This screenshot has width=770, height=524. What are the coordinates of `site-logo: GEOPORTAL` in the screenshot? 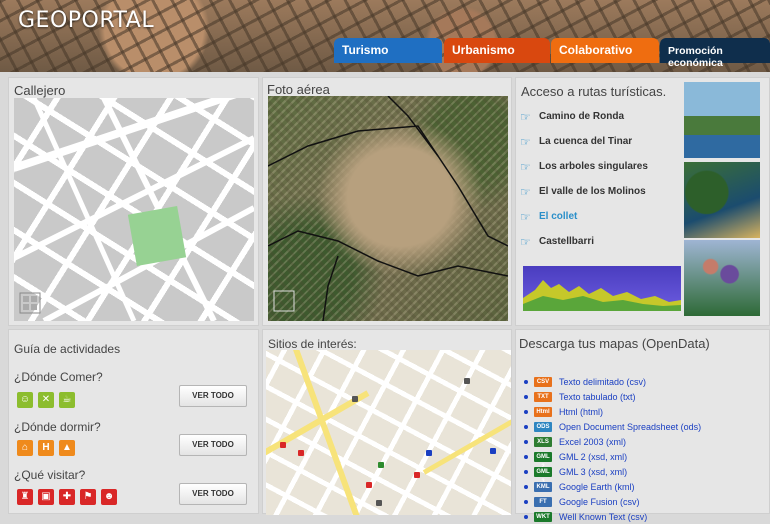 It's located at (86, 20).